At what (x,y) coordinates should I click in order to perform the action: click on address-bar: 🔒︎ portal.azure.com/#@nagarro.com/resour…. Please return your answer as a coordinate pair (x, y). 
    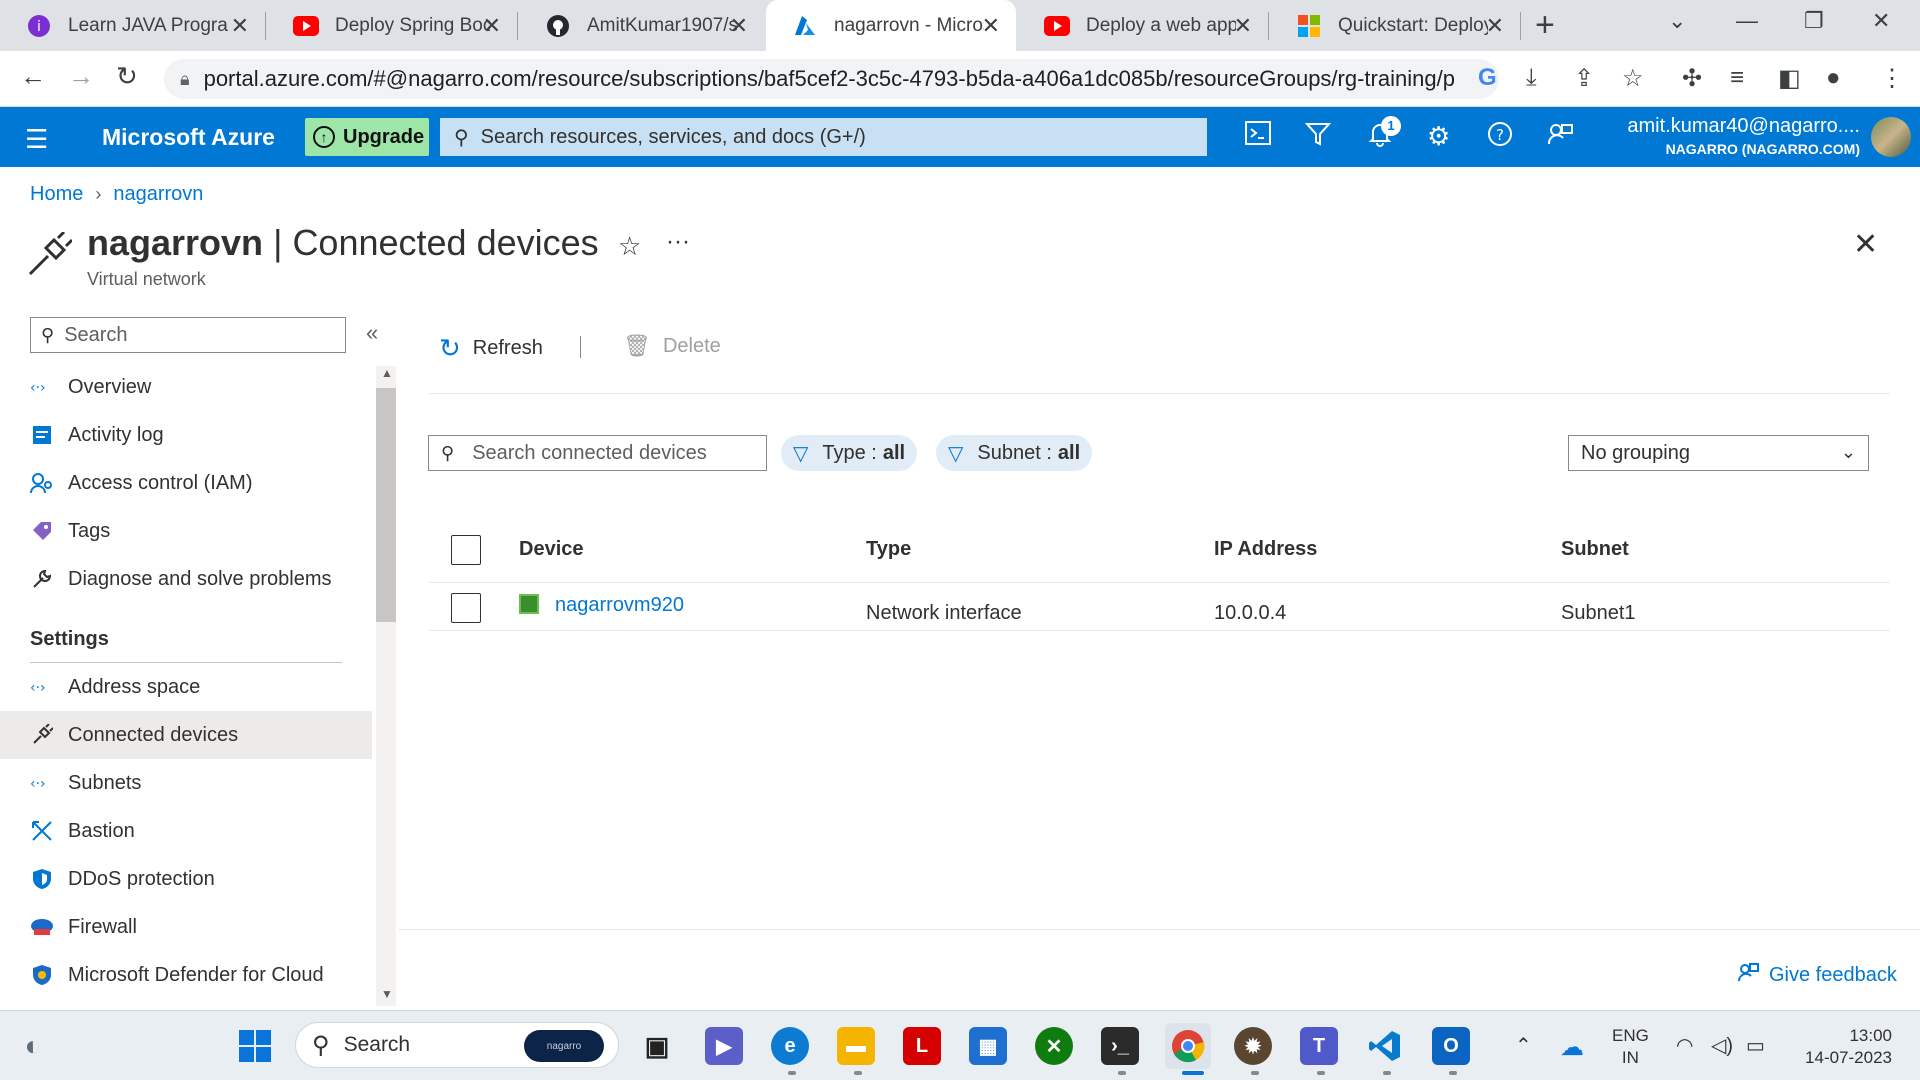
    Looking at the image, I should click on (831, 79).